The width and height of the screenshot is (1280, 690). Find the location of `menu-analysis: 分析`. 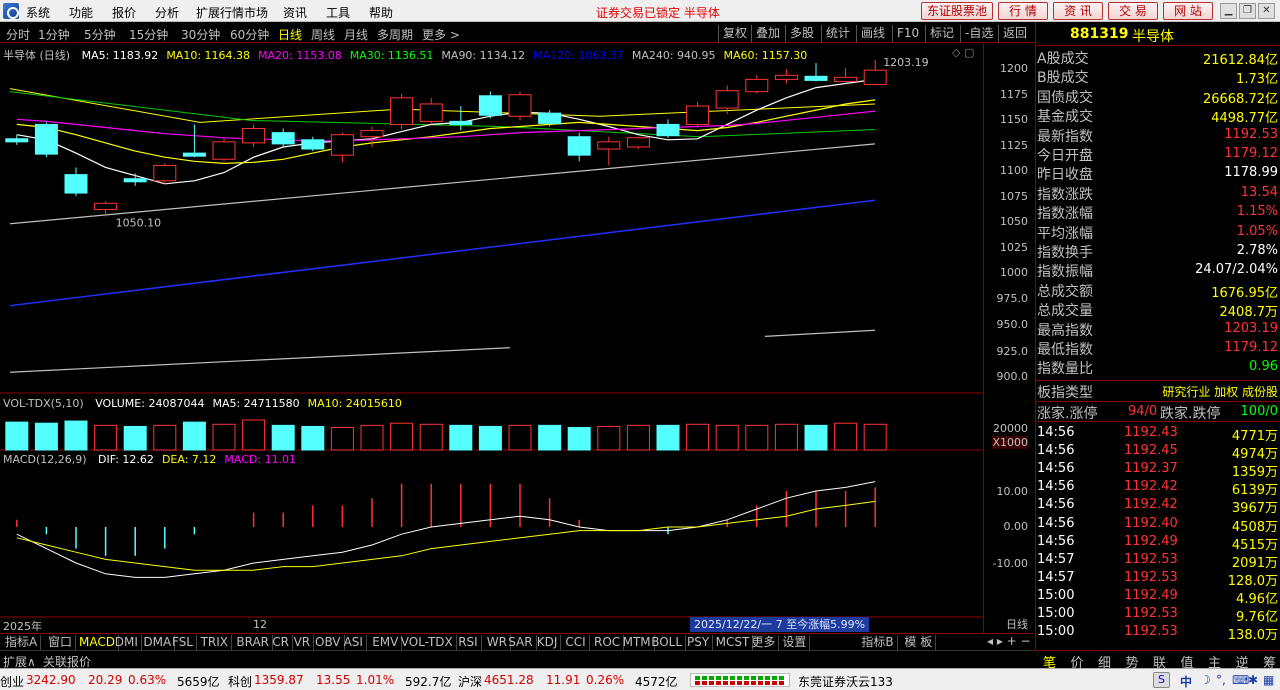

menu-analysis: 分析 is located at coordinates (167, 12).